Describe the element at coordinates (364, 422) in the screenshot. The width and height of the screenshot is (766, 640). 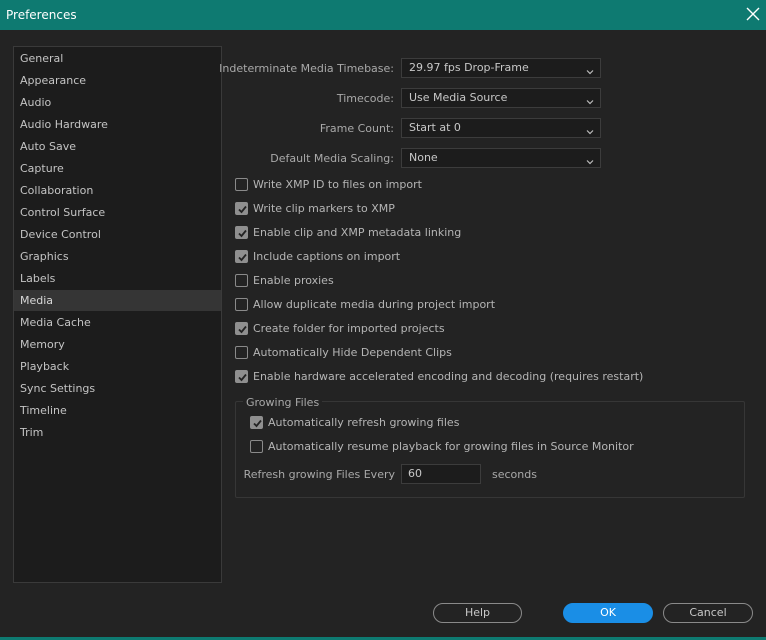
I see `checkbox-label: Automatically refresh growing files` at that location.